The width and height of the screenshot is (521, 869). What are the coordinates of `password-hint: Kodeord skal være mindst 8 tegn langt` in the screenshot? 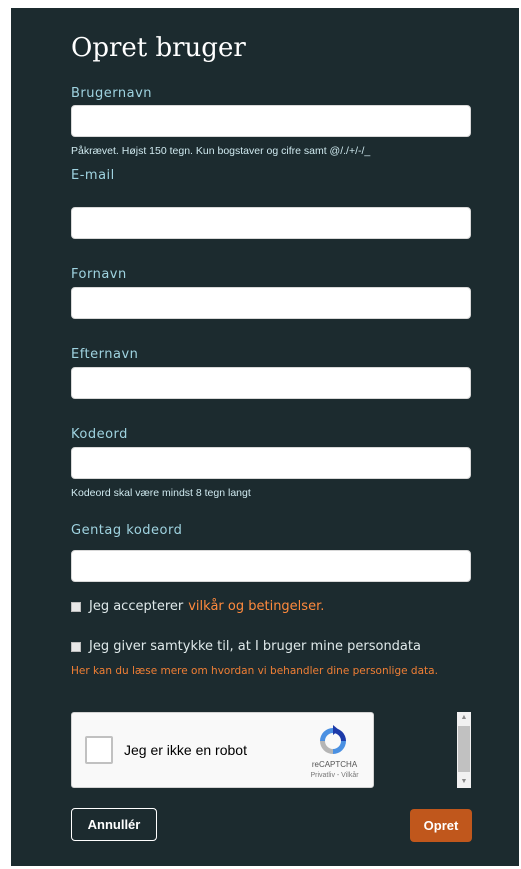 It's located at (161, 493).